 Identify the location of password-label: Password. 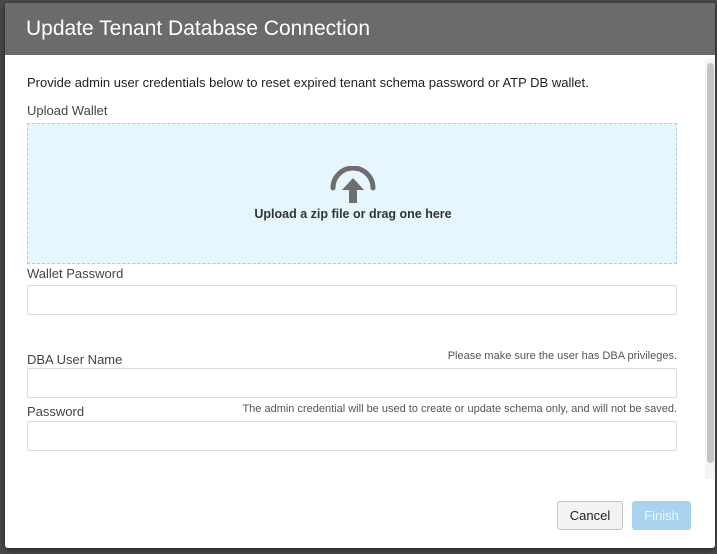
(56, 411).